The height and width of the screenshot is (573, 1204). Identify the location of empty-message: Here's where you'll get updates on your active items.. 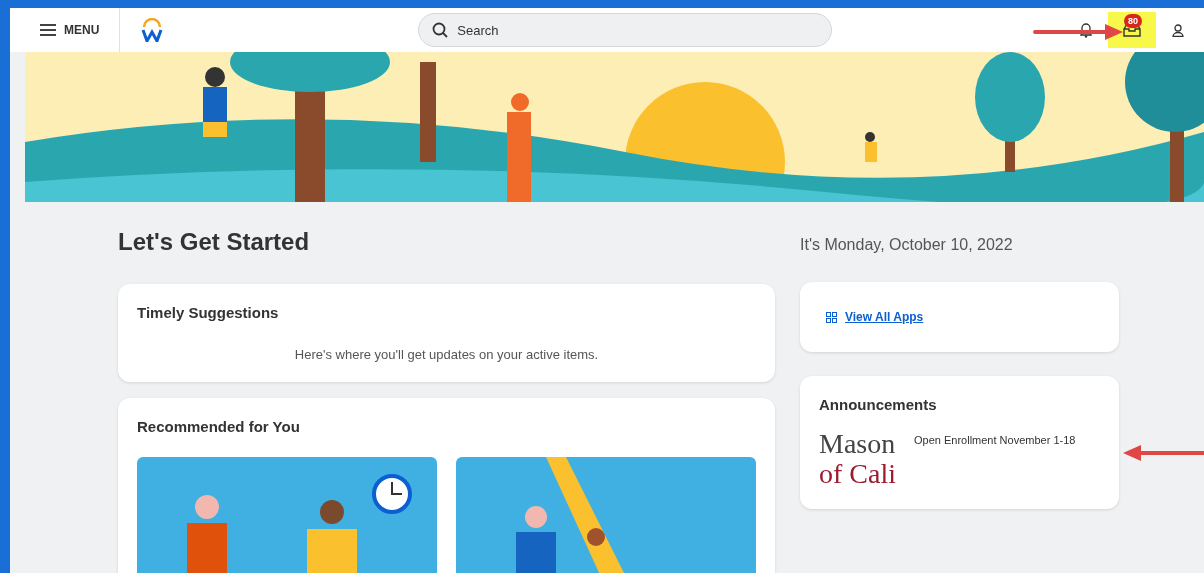
(446, 354).